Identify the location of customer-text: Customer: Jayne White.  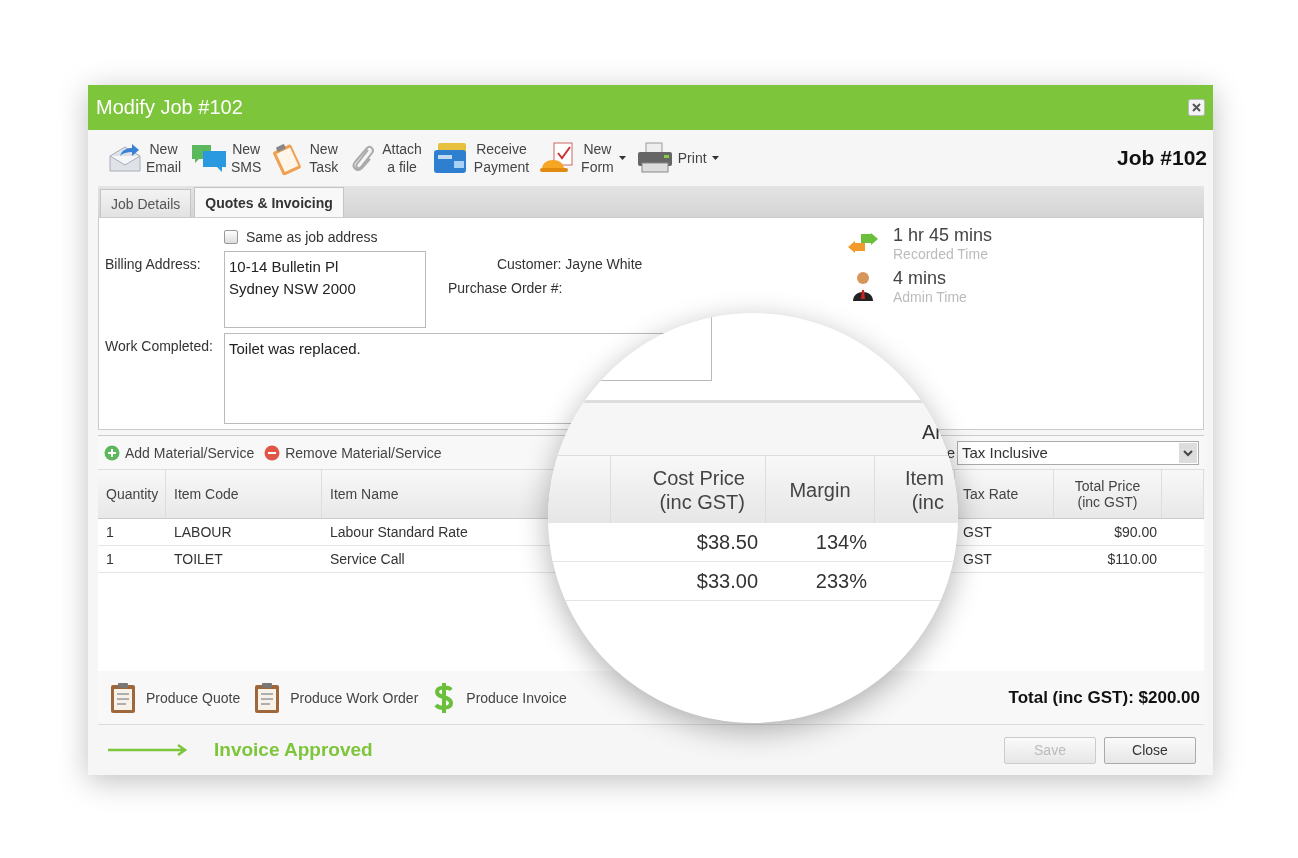
(569, 264).